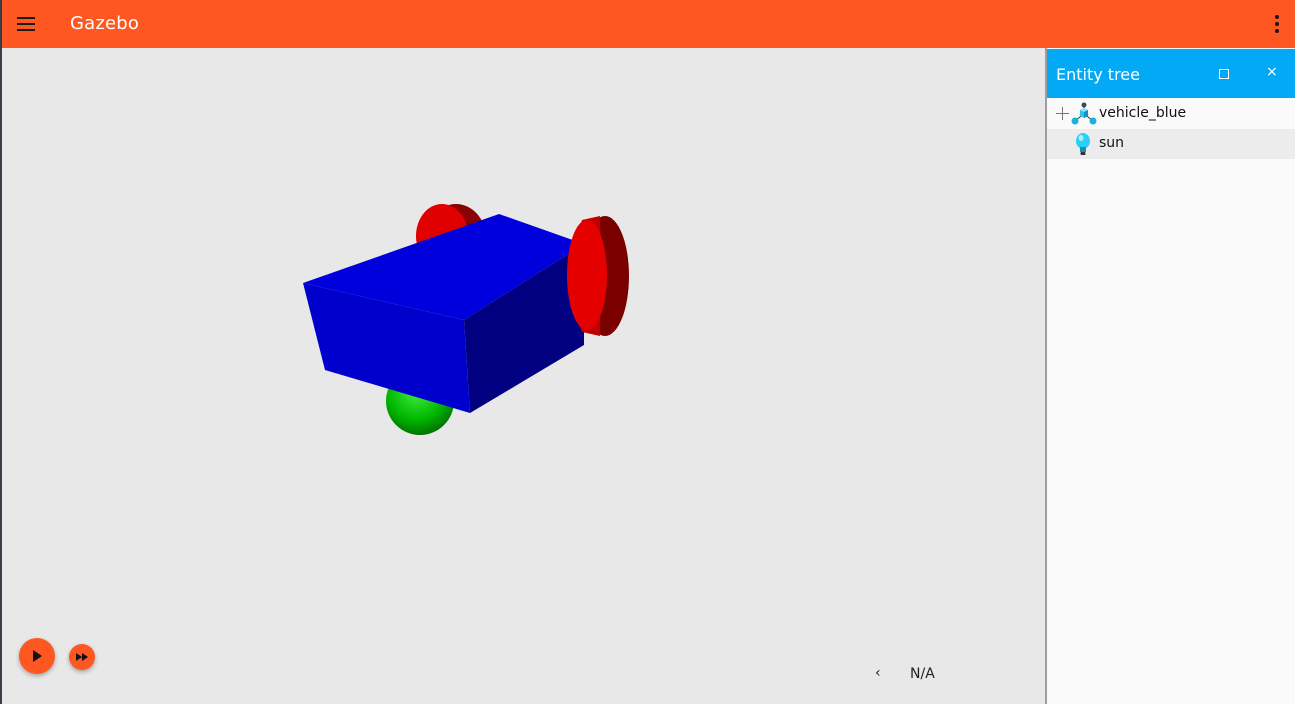 This screenshot has width=1295, height=704. I want to click on entity-tree-list: vehicle_blue sun, so click(1171, 129).